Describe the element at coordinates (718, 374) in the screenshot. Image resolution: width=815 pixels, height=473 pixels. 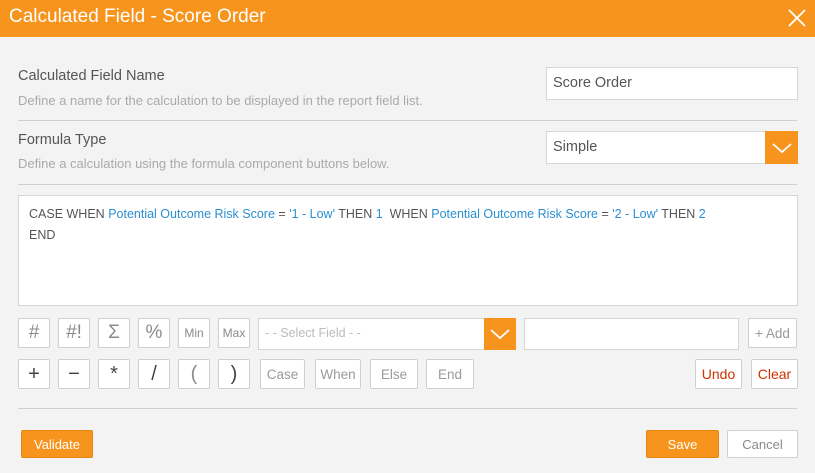
I see `undo-button: Undo` at that location.